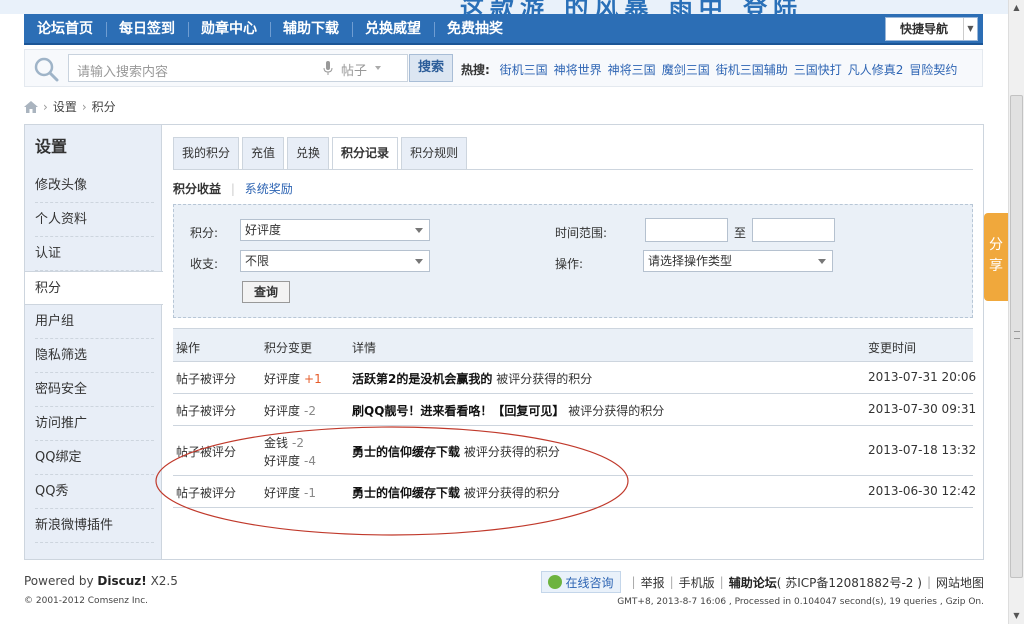 The height and width of the screenshot is (624, 1024). Describe the element at coordinates (93, 390) in the screenshot. I see `sidebar-item-password: 密码安全` at that location.